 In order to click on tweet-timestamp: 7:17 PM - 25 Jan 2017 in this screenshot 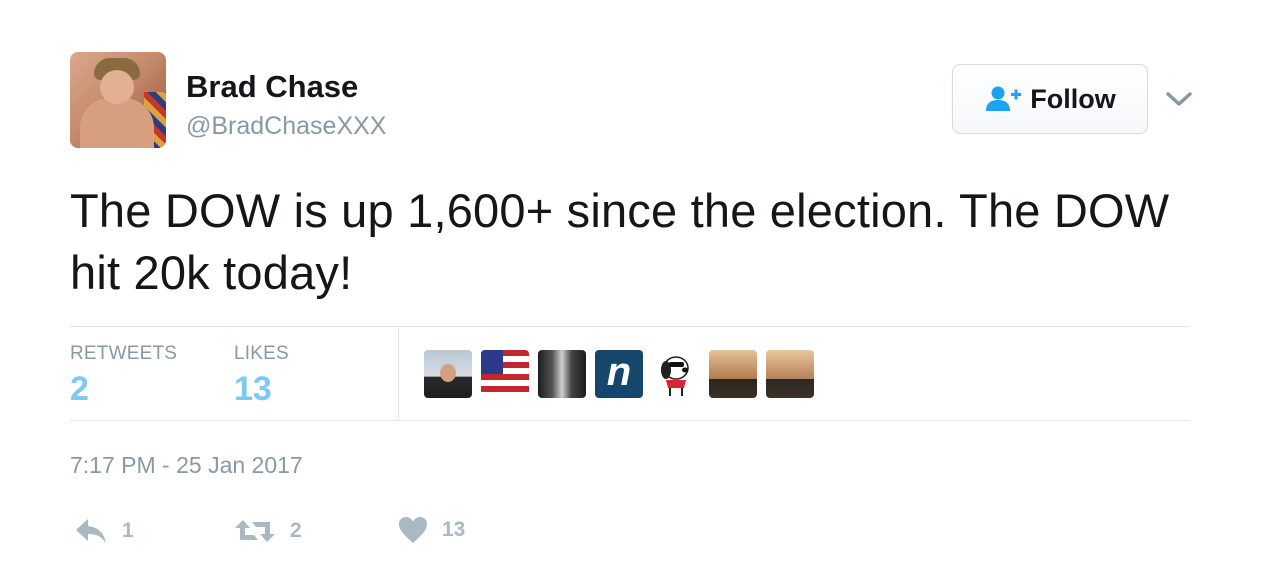, I will do `click(186, 465)`.